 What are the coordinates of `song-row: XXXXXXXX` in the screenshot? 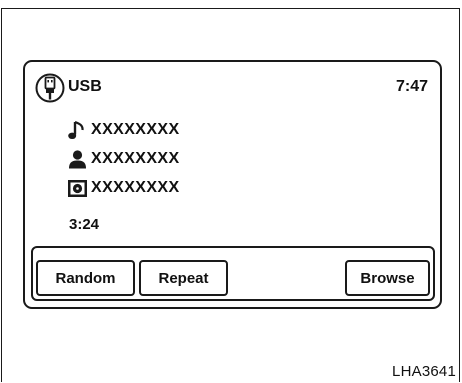 It's located at (123, 130).